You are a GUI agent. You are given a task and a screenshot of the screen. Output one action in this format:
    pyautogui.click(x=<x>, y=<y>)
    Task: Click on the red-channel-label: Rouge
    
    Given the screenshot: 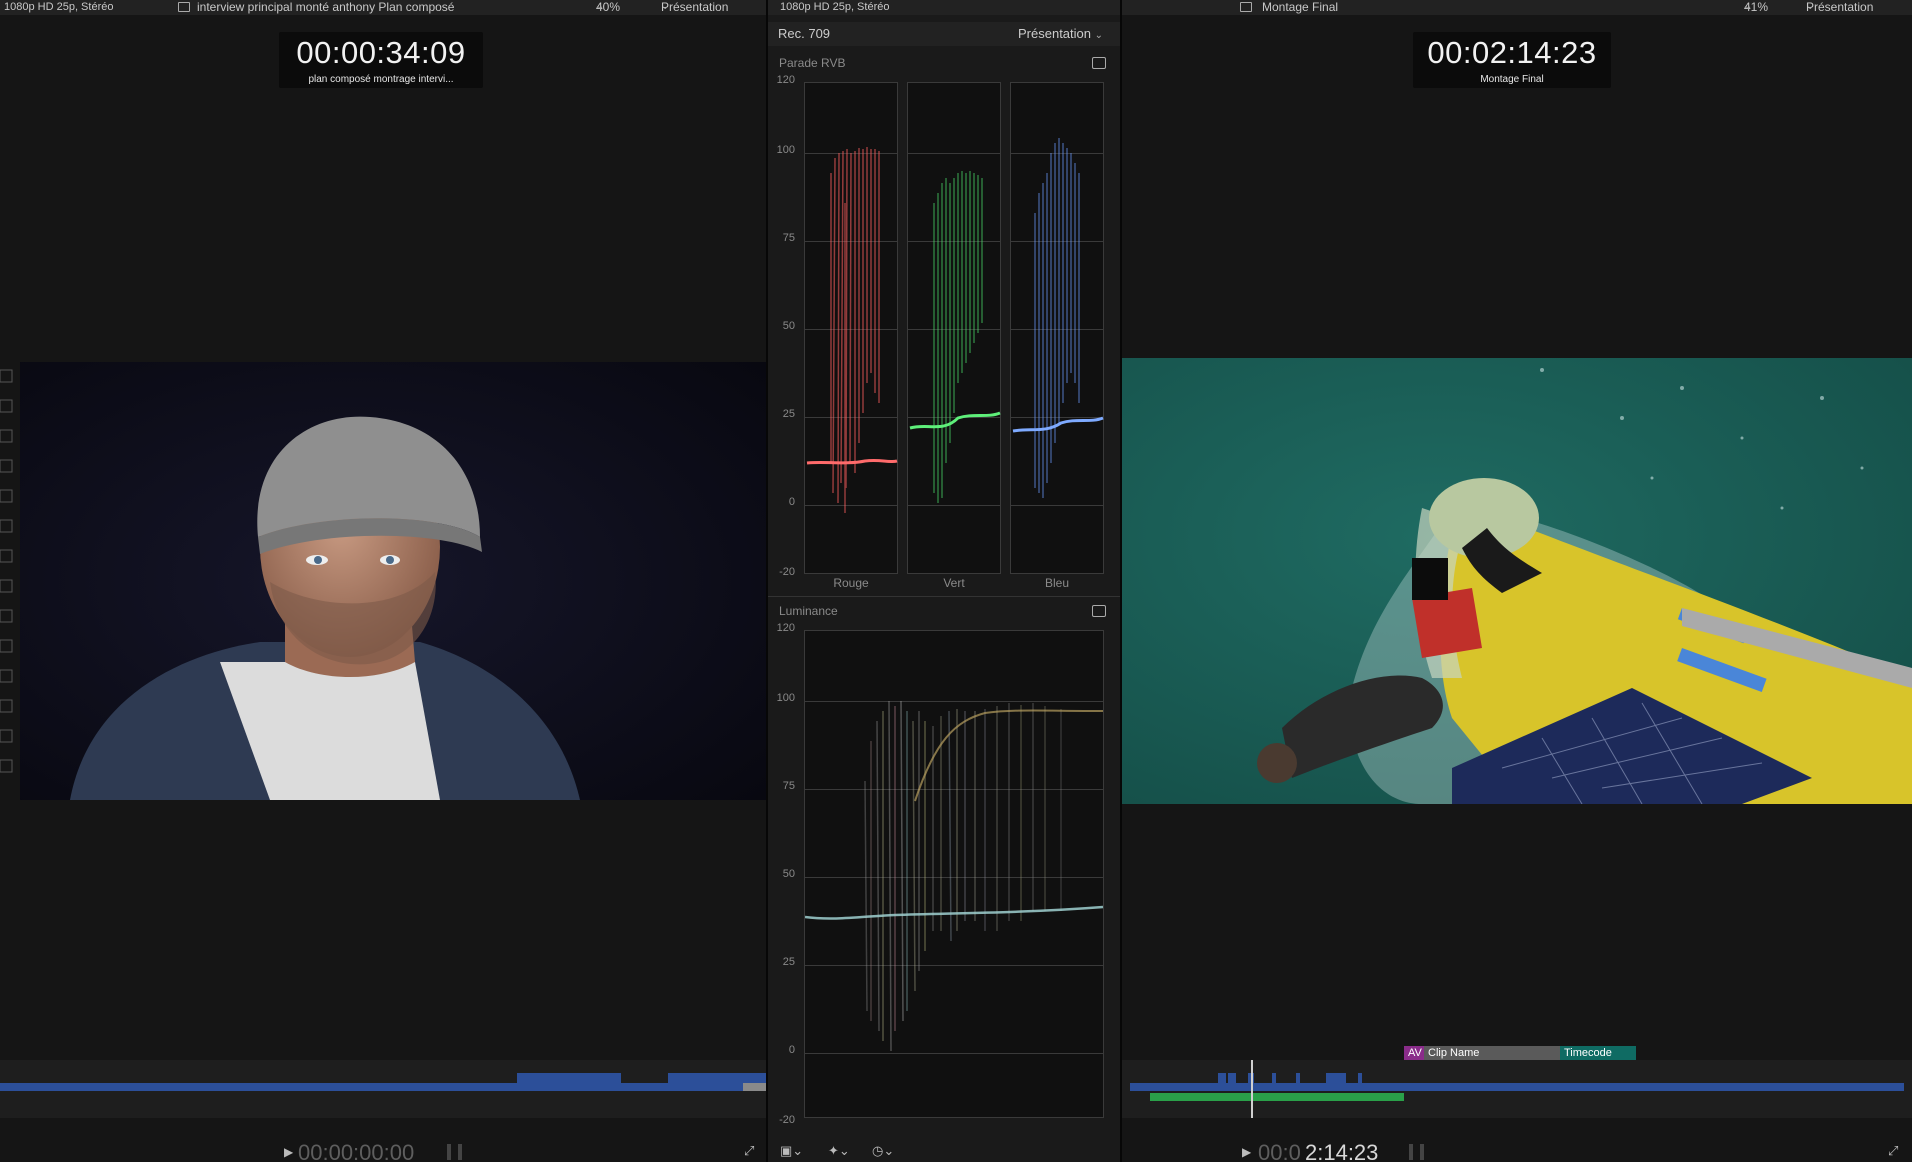 What is the action you would take?
    pyautogui.click(x=851, y=583)
    